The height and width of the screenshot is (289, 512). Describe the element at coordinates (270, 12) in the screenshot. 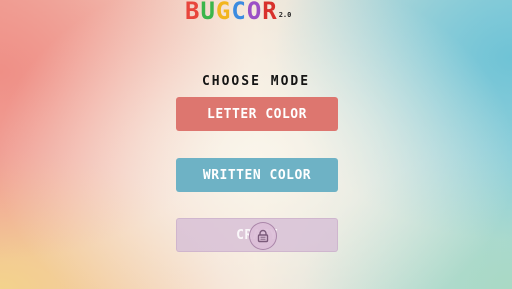

I see `logo-letter: R` at that location.